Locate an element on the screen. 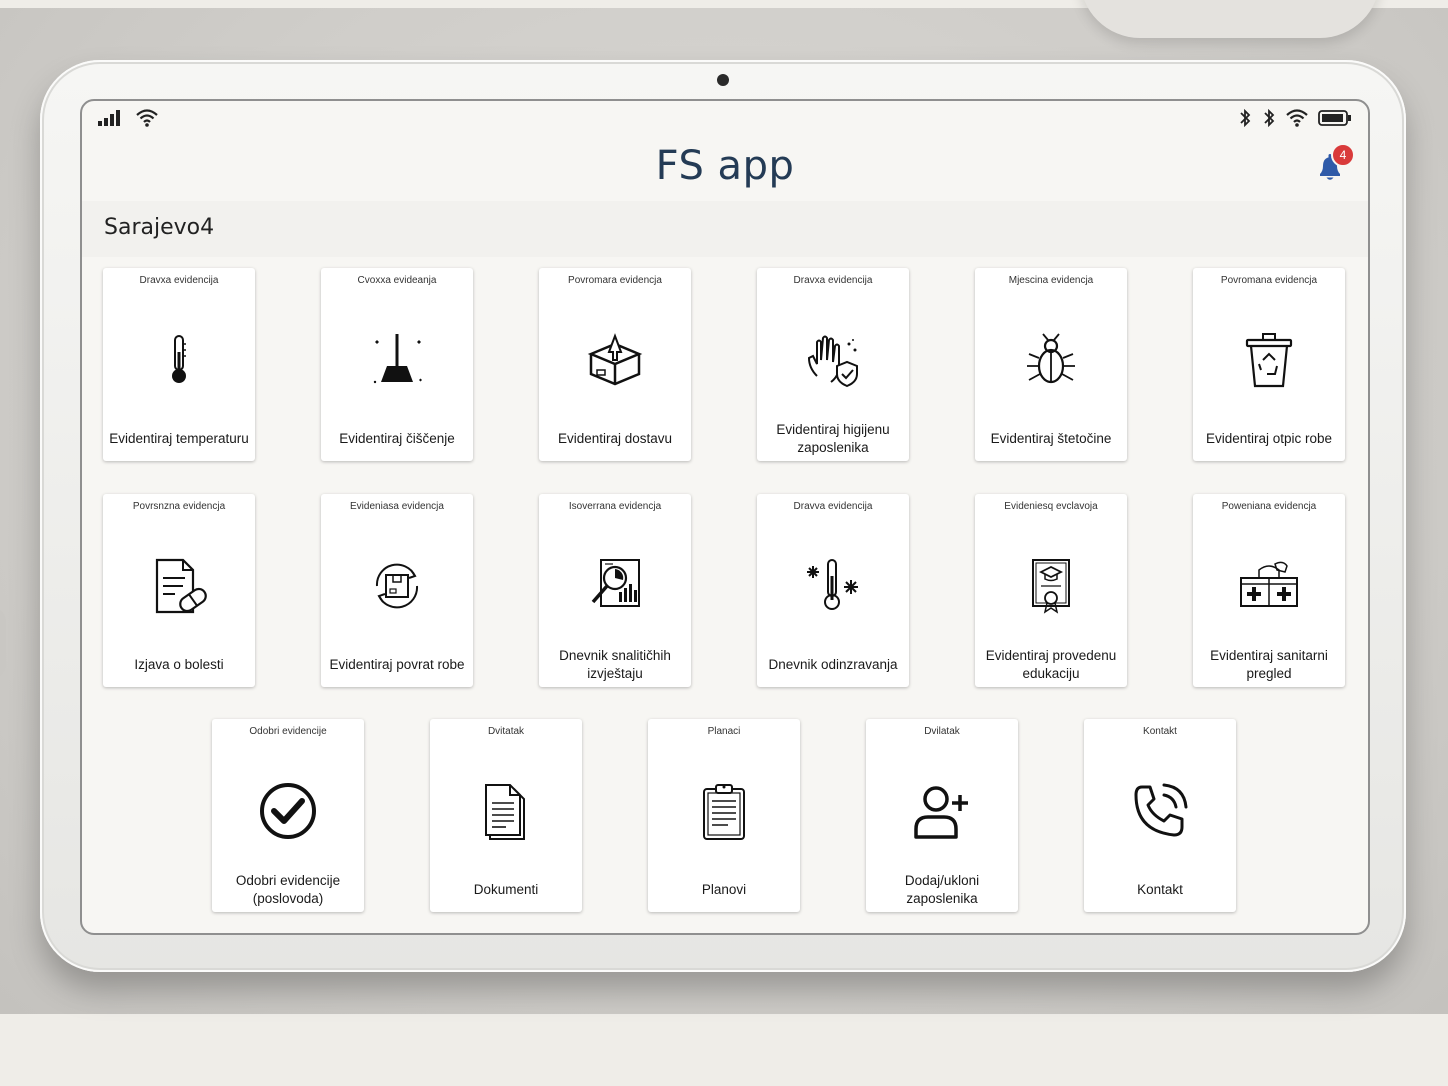 The height and width of the screenshot is (1086, 1448). documents-icon is located at coordinates (506, 811).